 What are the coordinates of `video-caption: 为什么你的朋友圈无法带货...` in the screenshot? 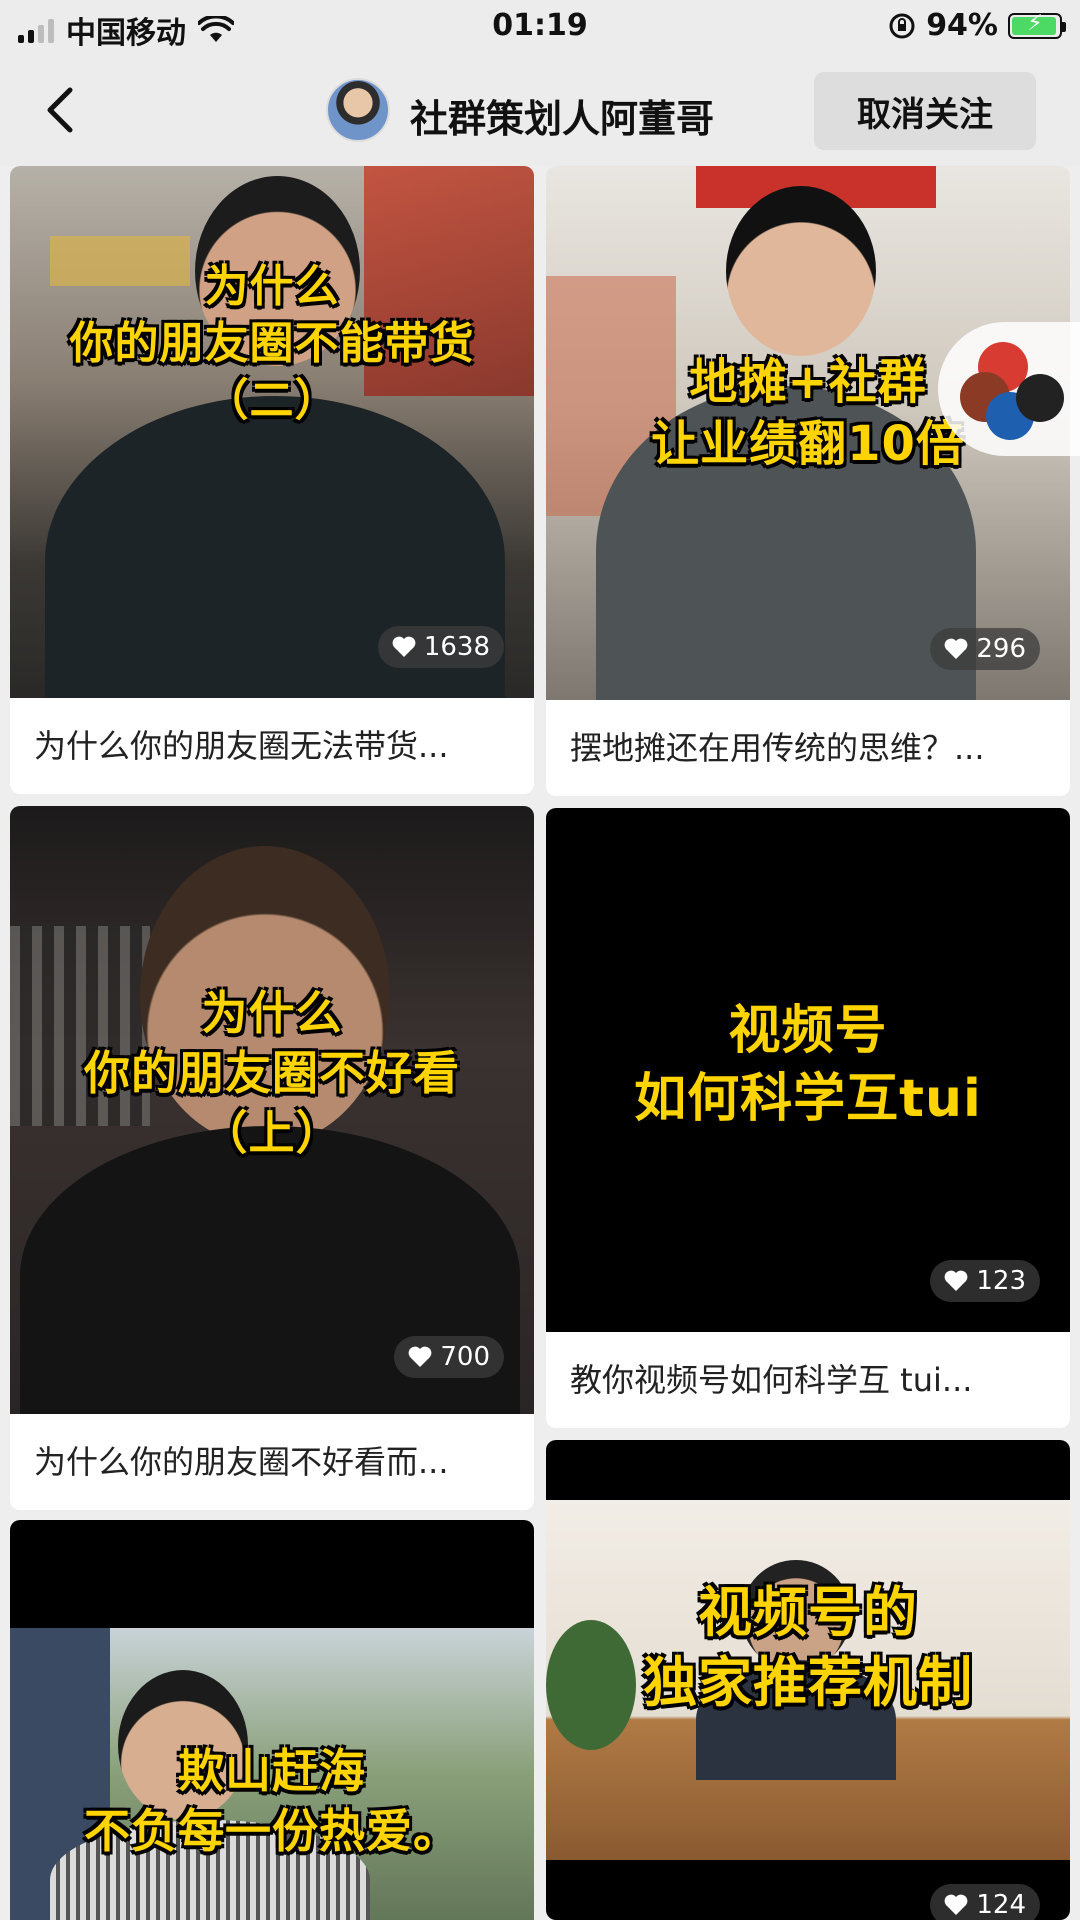 It's located at (272, 746).